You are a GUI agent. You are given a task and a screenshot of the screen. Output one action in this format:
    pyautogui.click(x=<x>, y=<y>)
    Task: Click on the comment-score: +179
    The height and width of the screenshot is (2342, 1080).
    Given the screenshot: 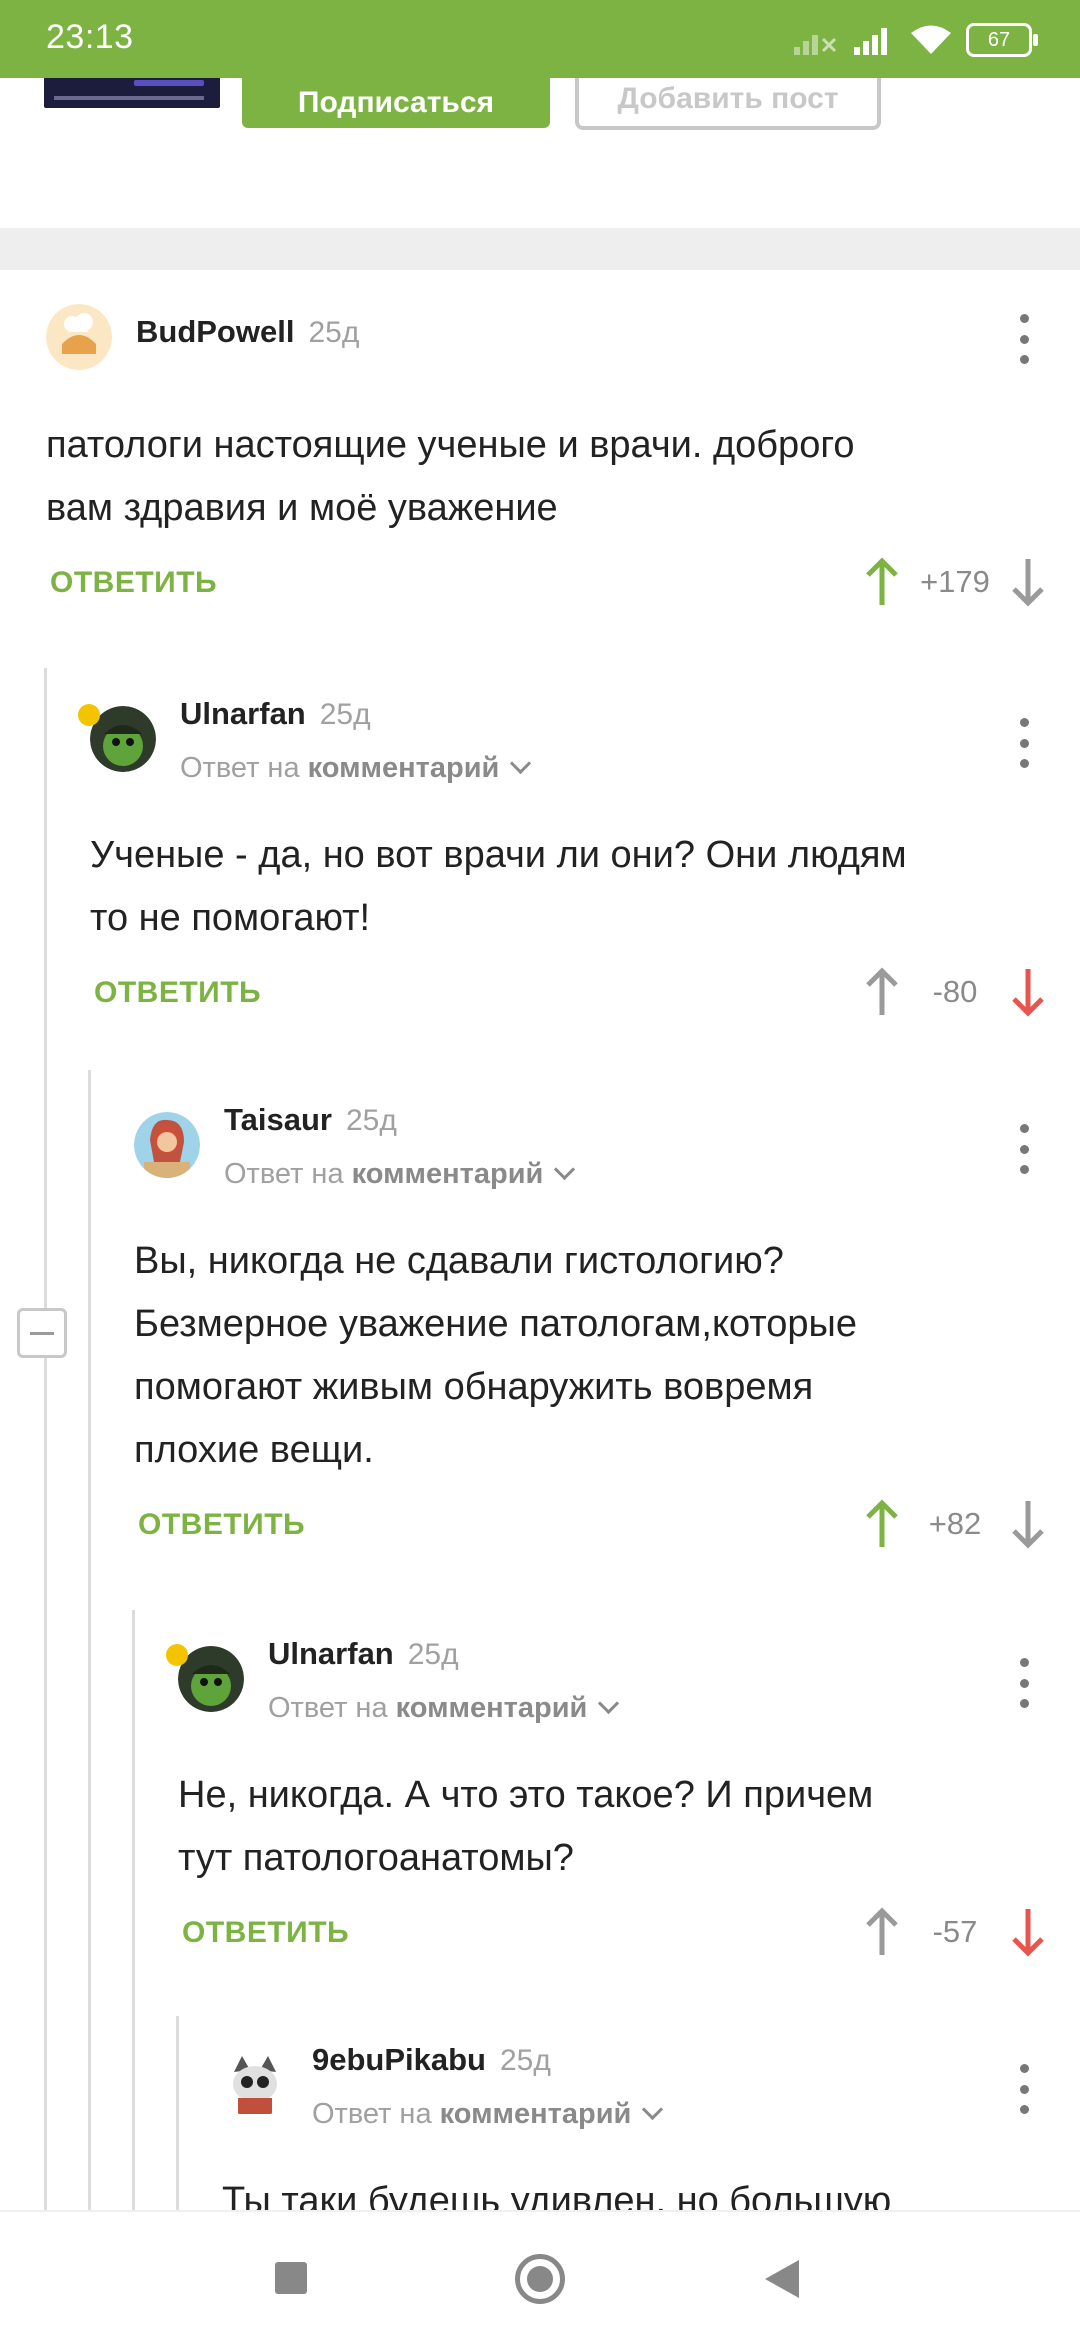 What is the action you would take?
    pyautogui.click(x=955, y=581)
    